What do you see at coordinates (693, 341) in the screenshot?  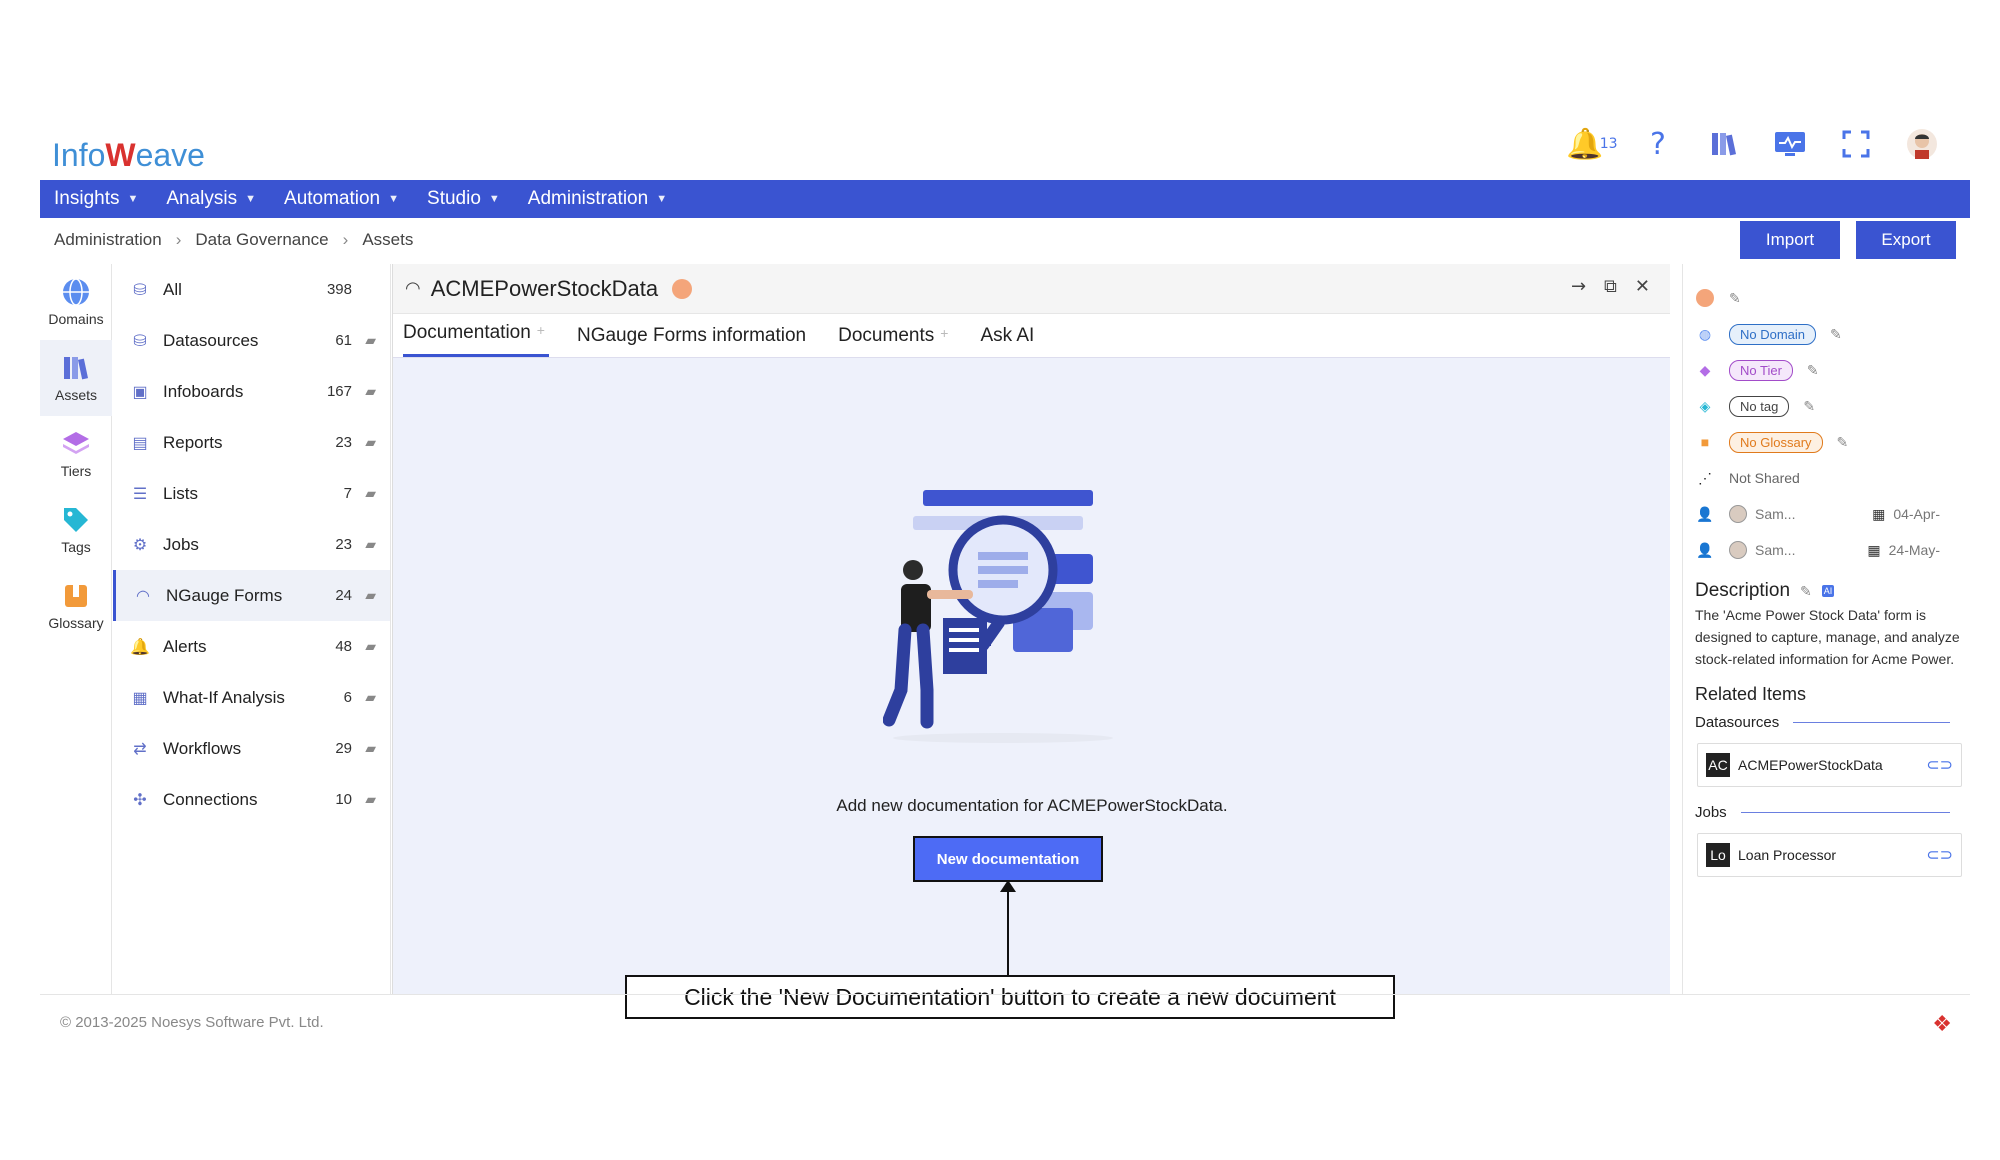 I see `tab-ngauge-forms-information: NGauge Forms information` at bounding box center [693, 341].